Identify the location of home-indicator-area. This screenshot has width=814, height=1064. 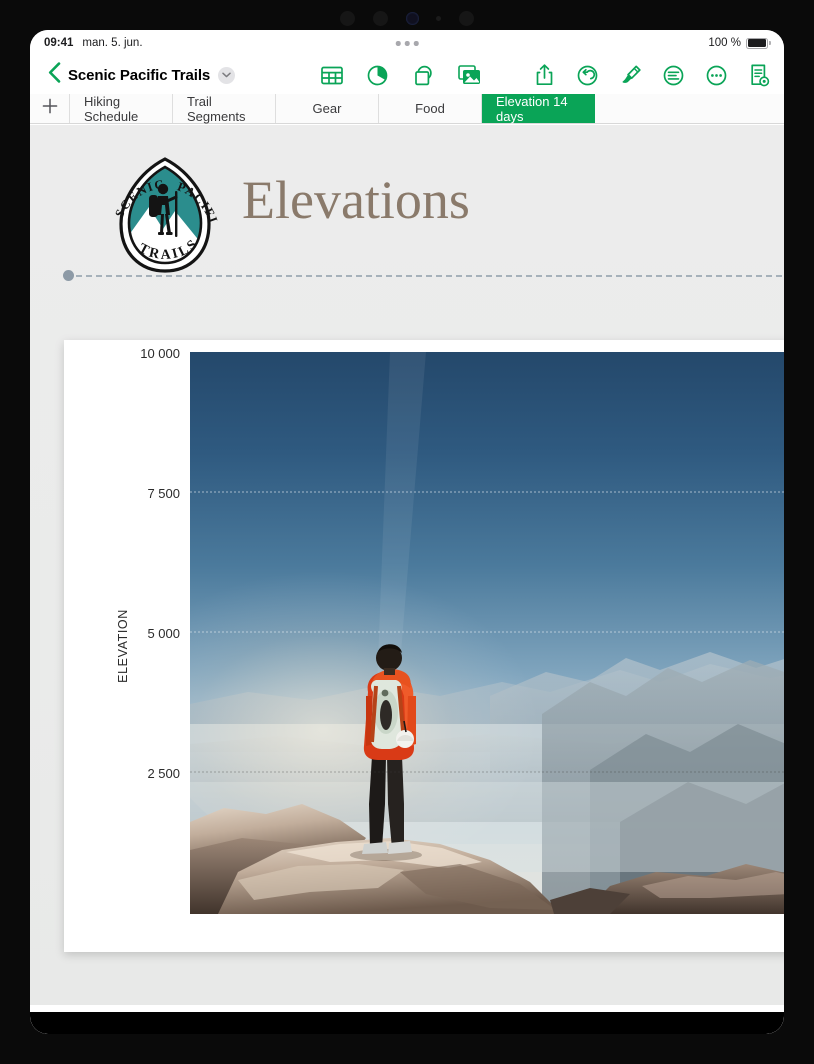
(407, 1023).